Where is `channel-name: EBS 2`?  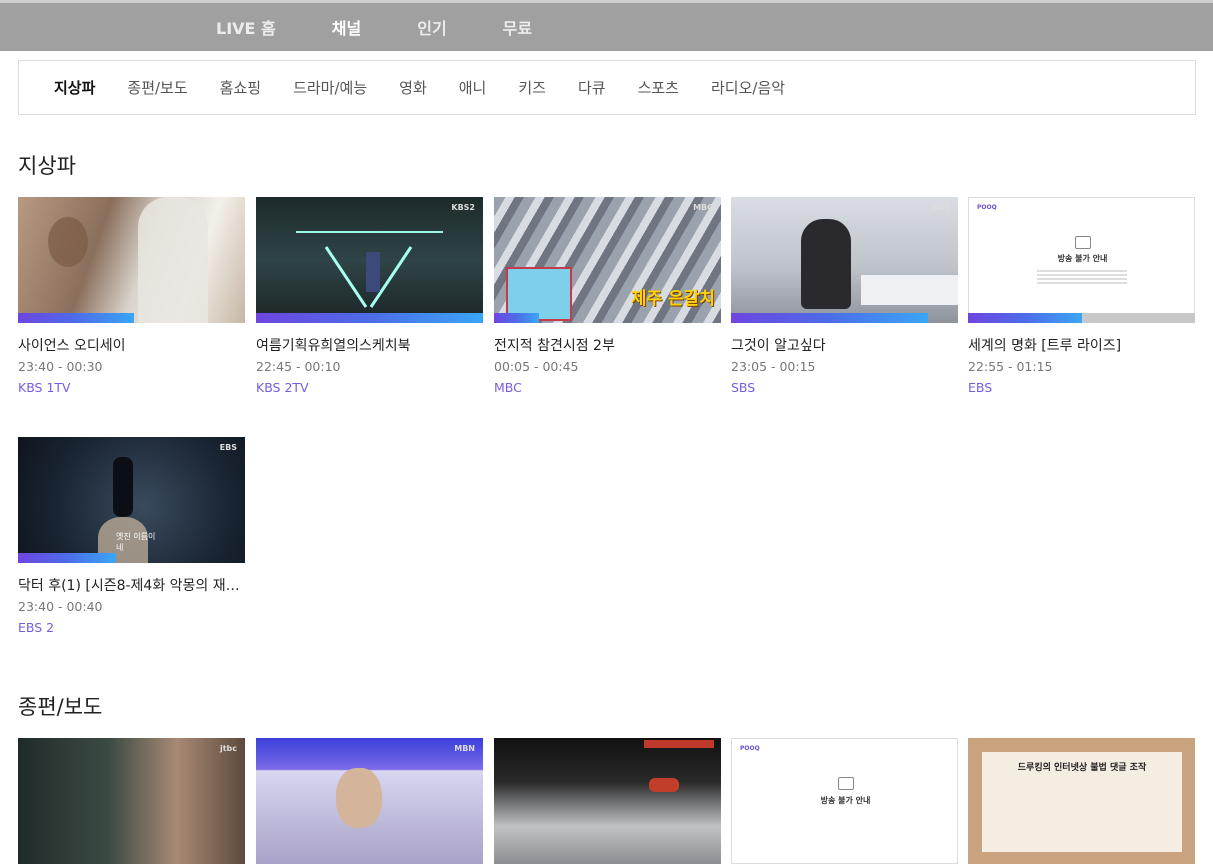 channel-name: EBS 2 is located at coordinates (36, 627).